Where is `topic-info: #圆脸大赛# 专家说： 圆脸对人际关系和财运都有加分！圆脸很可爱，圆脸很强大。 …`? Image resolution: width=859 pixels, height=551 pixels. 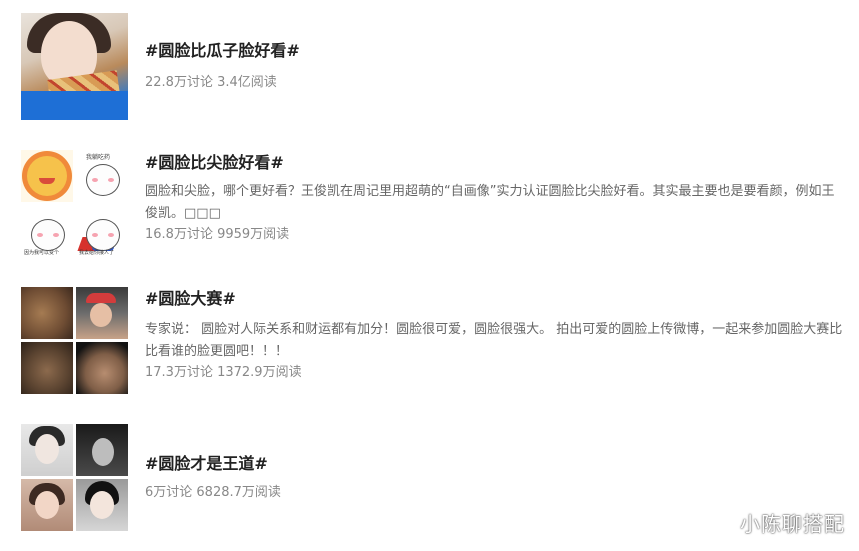
topic-info: #圆脸大赛# 专家说： 圆脸对人际关系和财运都有加分！圆脸很可爱，圆脸很强大。 … is located at coordinates (495, 335).